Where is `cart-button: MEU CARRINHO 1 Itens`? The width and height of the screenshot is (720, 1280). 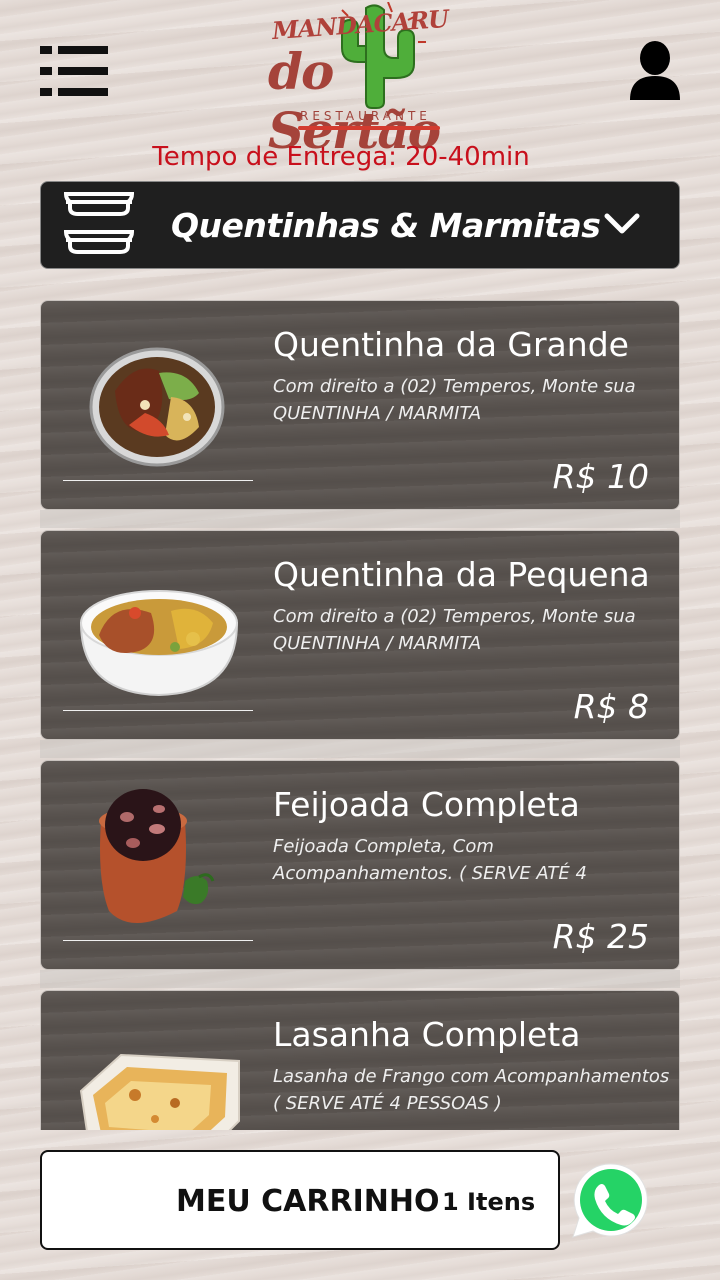 cart-button: MEU CARRINHO 1 Itens is located at coordinates (300, 1200).